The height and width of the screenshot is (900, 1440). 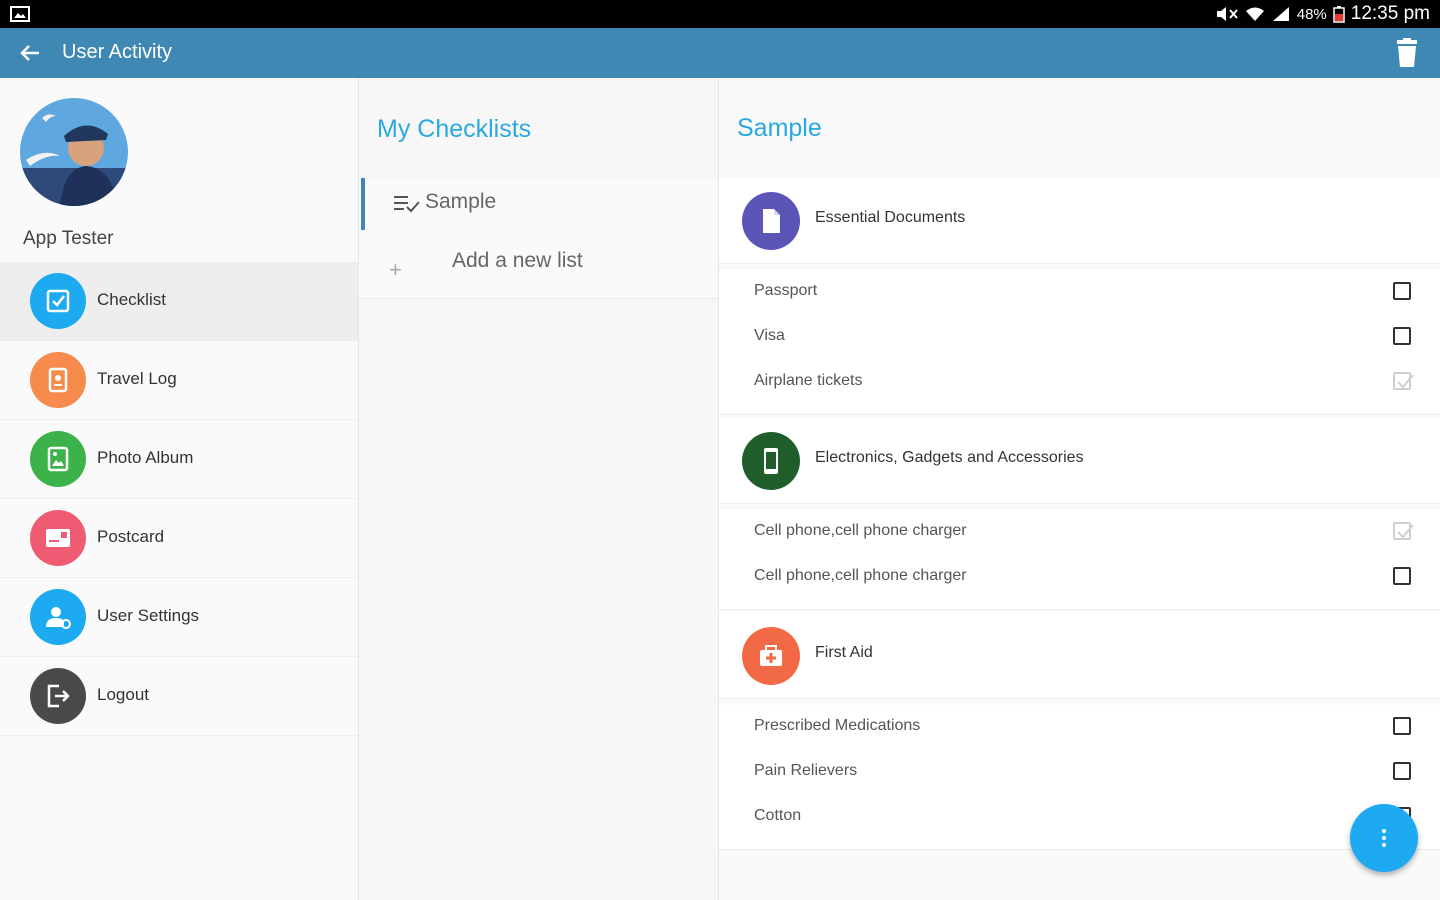 I want to click on page-title: User Activity, so click(x=117, y=52).